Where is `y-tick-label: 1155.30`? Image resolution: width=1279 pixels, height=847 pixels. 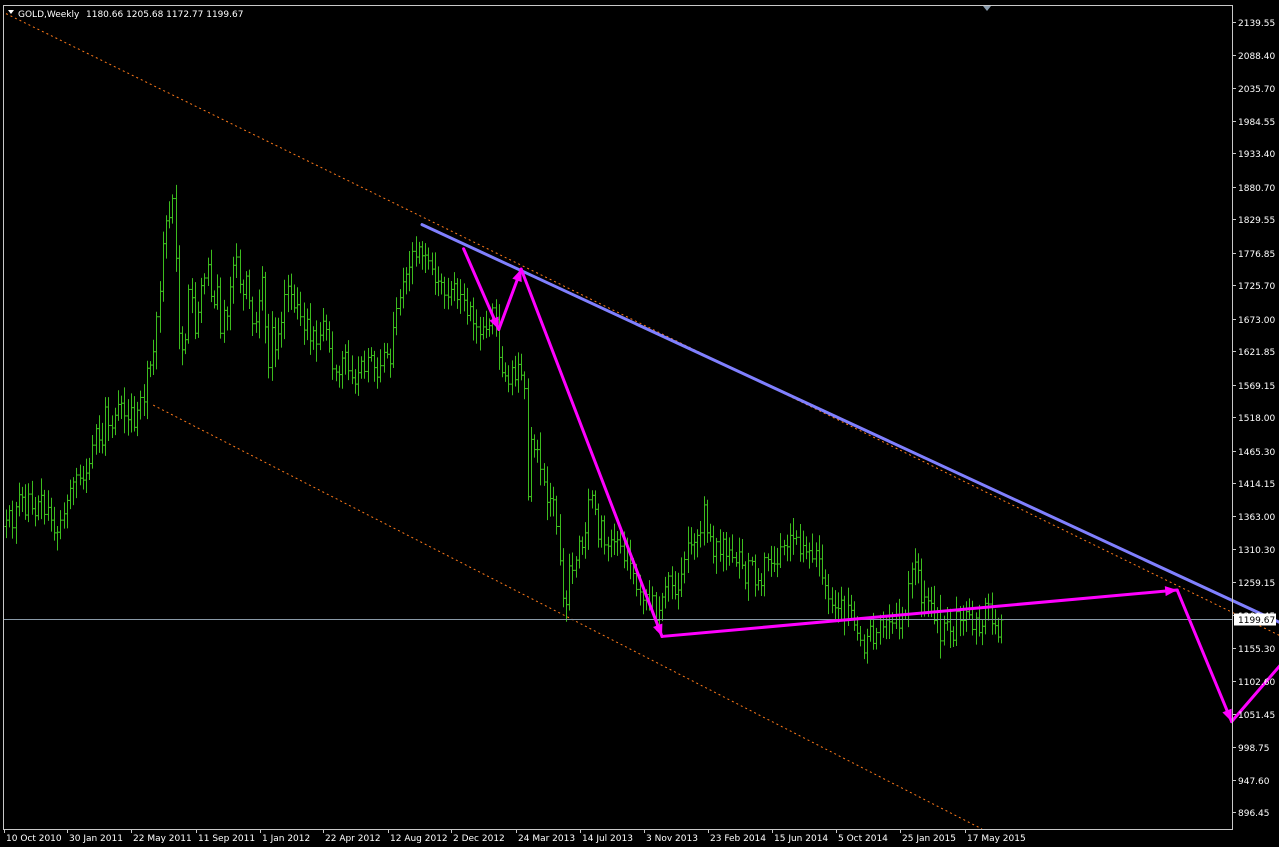
y-tick-label: 1155.30 is located at coordinates (1256, 650).